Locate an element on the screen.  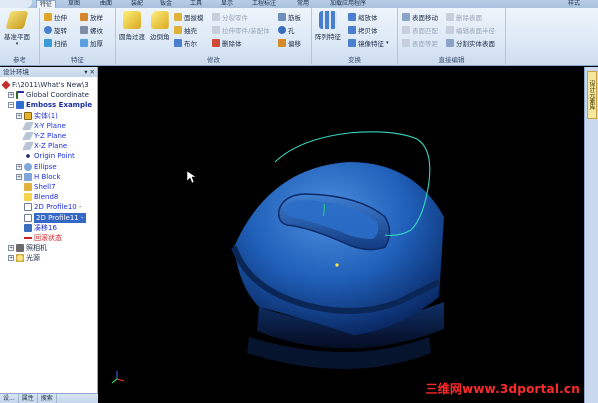
tab-common: 常用 is located at coordinates (303, 4).